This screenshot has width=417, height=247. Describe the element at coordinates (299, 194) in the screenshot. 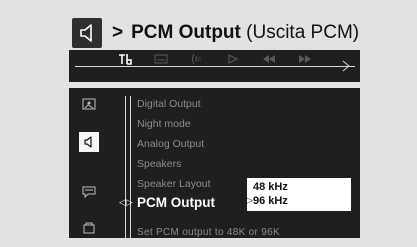

I see `pcm-options-popup: 48 kHz 96 kHz` at that location.